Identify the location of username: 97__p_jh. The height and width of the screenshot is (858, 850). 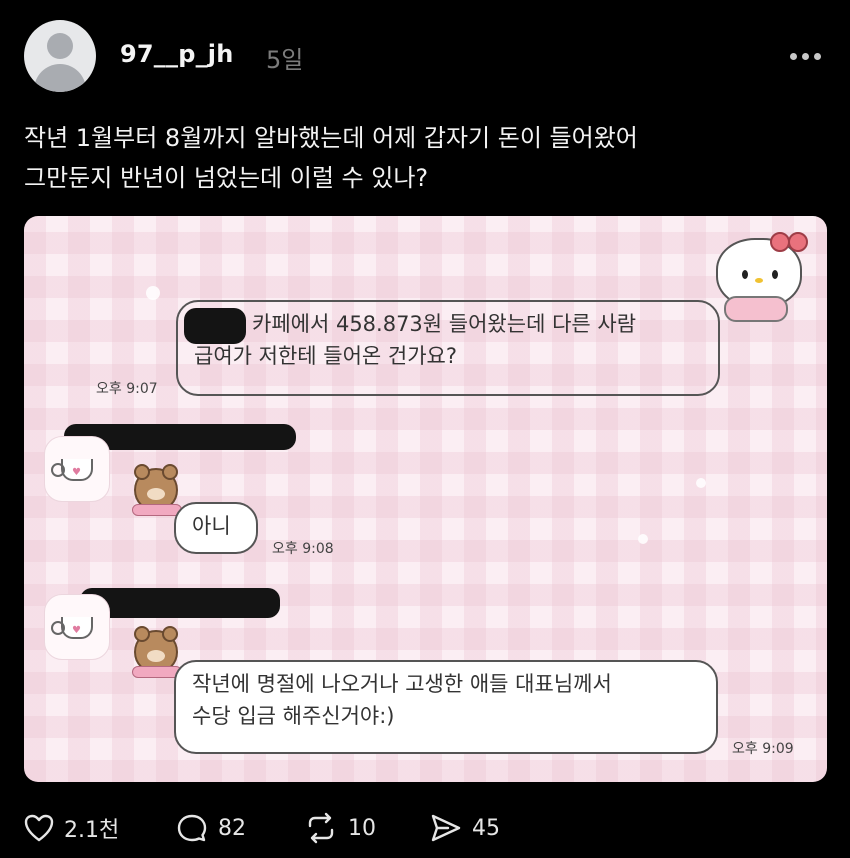
(177, 54).